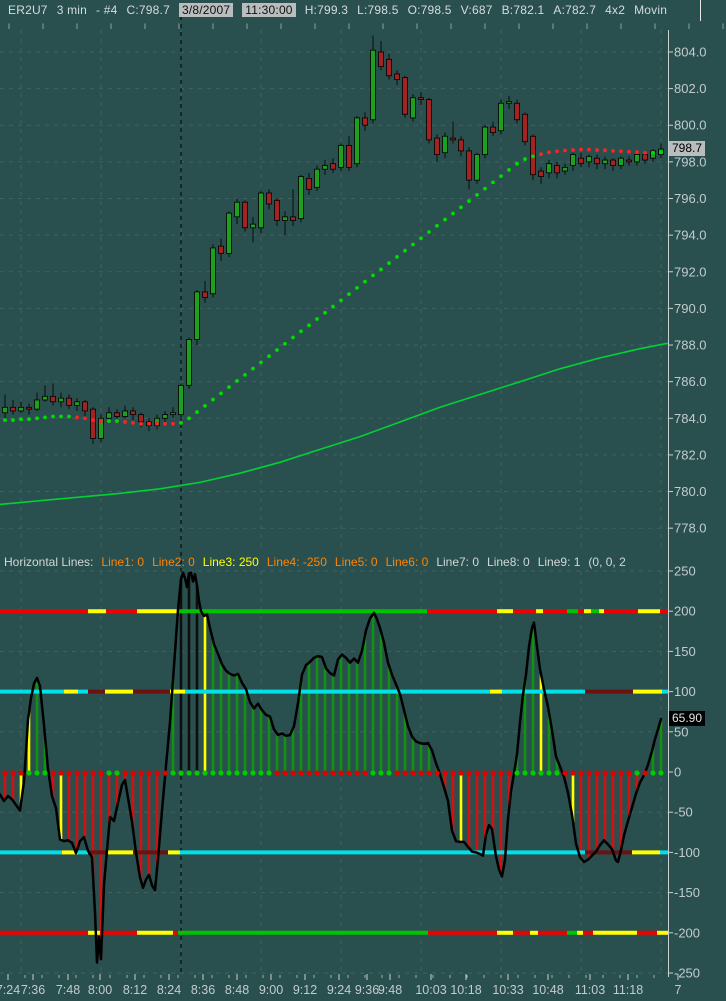  What do you see at coordinates (430, 990) in the screenshot?
I see `time-tick-label: 10:03` at bounding box center [430, 990].